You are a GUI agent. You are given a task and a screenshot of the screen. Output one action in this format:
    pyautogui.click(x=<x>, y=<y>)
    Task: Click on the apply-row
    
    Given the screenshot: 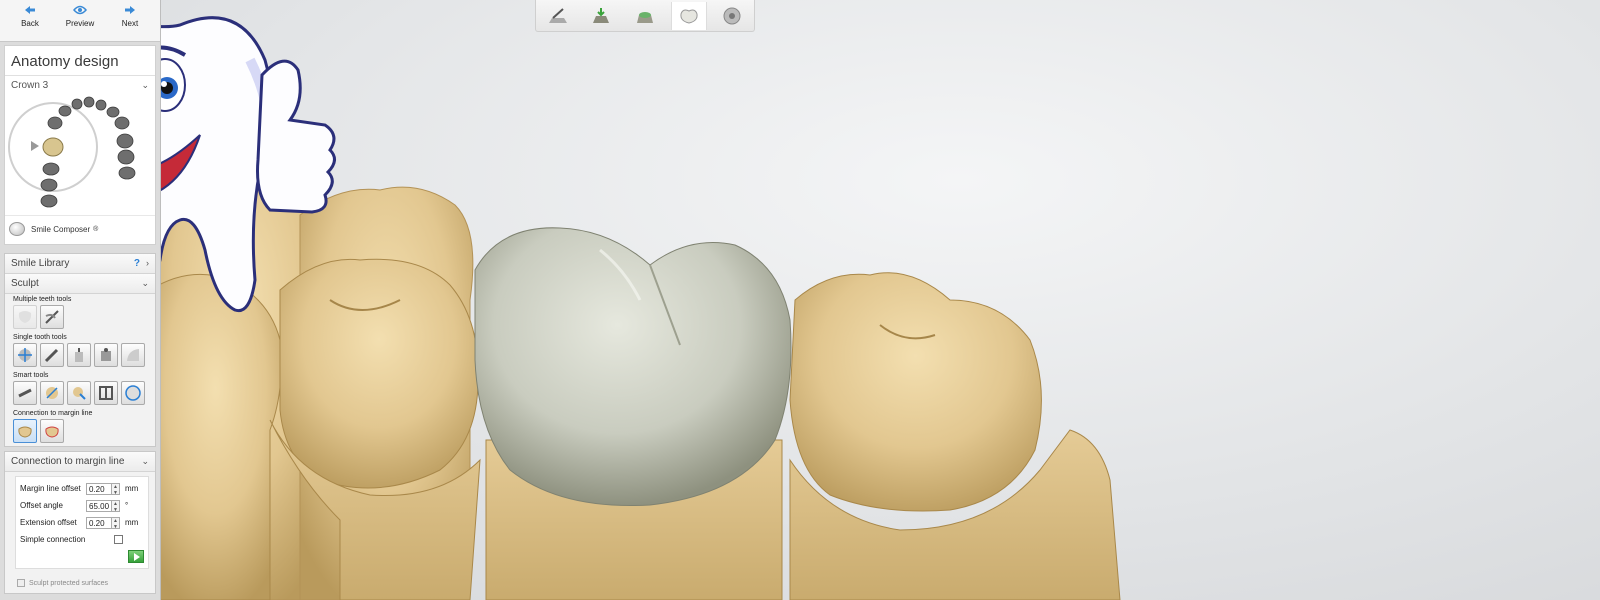 What is the action you would take?
    pyautogui.click(x=82, y=556)
    